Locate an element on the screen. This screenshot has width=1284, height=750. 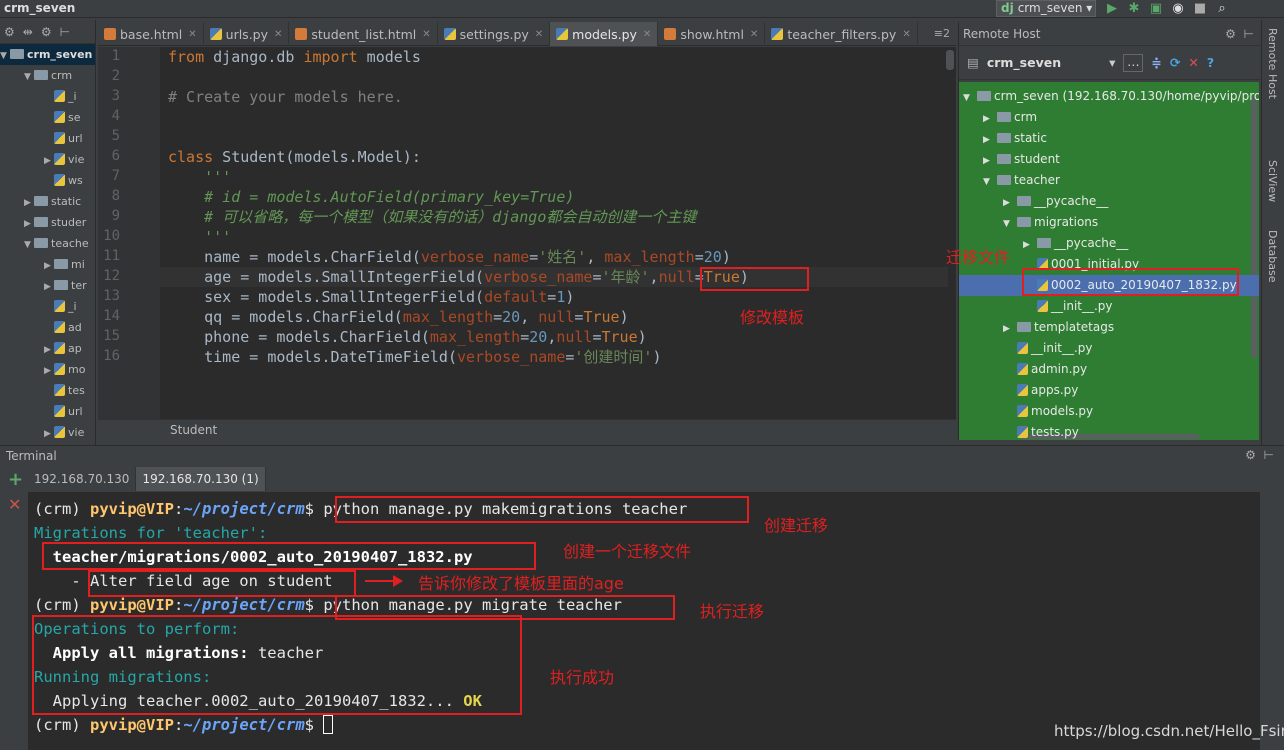
remote-tree-item: apps.py is located at coordinates (1040, 390).